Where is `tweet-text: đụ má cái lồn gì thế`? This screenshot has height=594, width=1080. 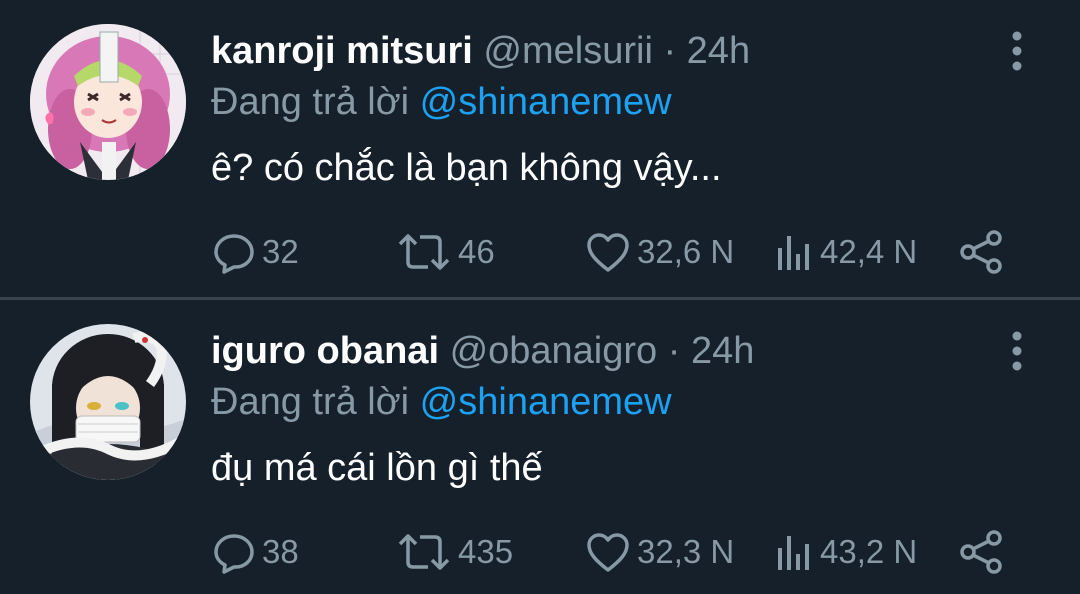
tweet-text: đụ má cái lồn gì thế is located at coordinates (377, 468).